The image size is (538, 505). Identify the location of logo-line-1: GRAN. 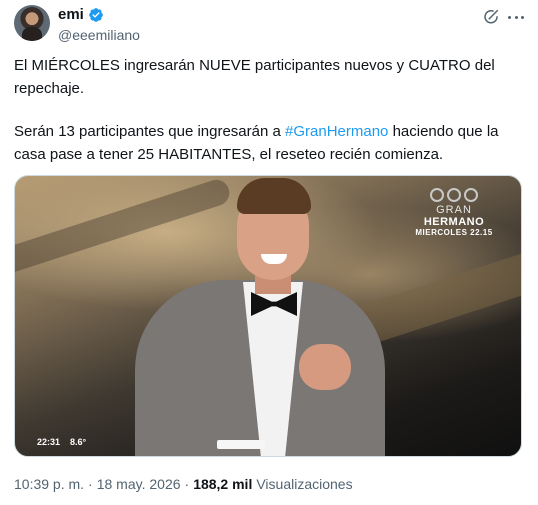
(454, 210).